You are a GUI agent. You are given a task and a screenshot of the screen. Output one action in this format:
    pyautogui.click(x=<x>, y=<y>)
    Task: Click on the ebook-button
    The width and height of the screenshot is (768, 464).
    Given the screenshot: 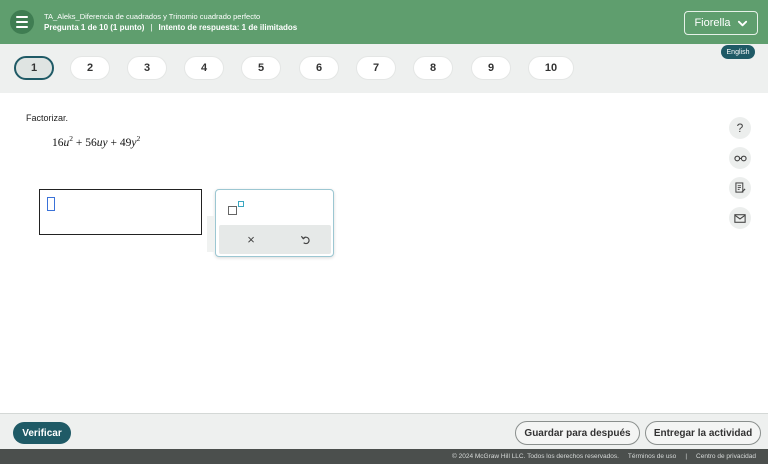 What is the action you would take?
    pyautogui.click(x=740, y=188)
    